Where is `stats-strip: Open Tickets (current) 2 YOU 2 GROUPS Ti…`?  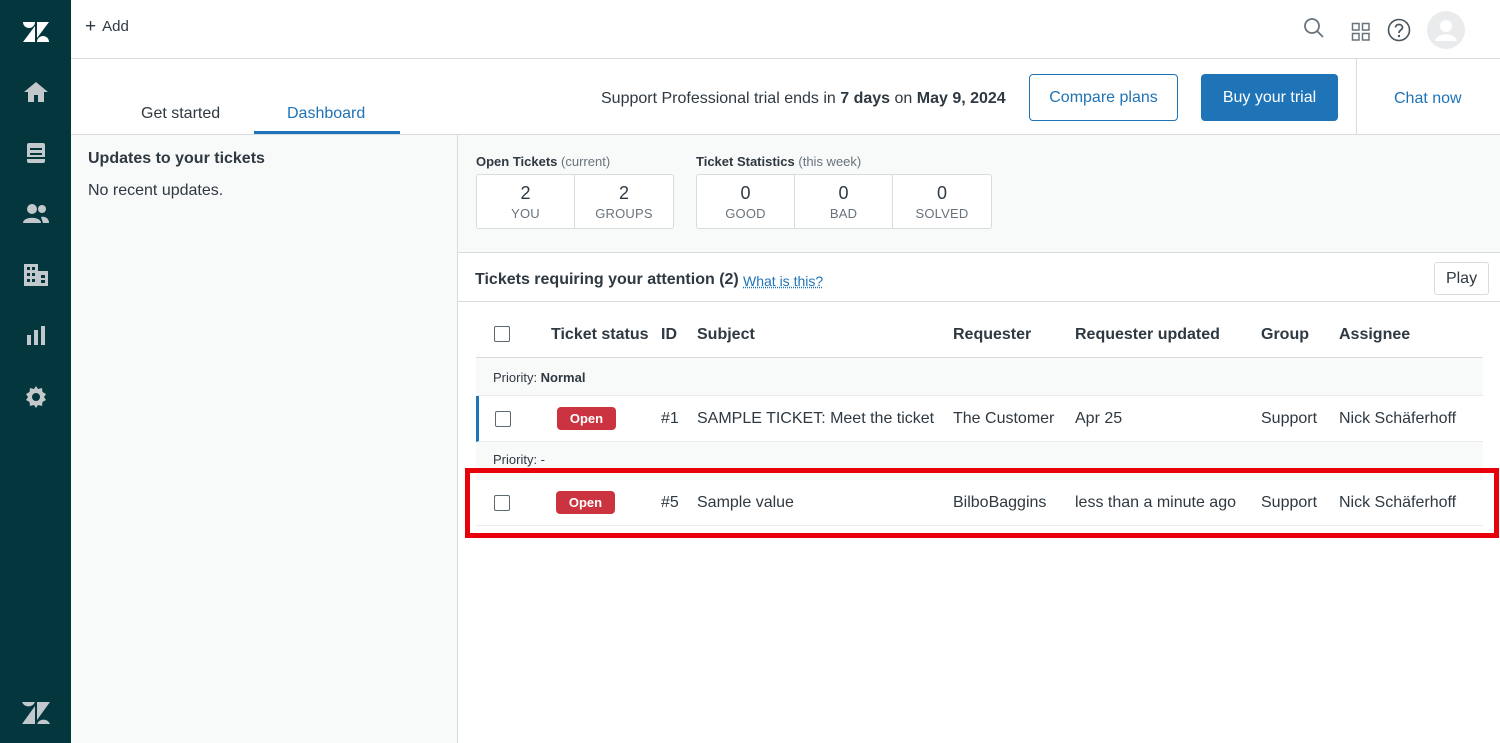 stats-strip: Open Tickets (current) 2 YOU 2 GROUPS Ti… is located at coordinates (979, 194).